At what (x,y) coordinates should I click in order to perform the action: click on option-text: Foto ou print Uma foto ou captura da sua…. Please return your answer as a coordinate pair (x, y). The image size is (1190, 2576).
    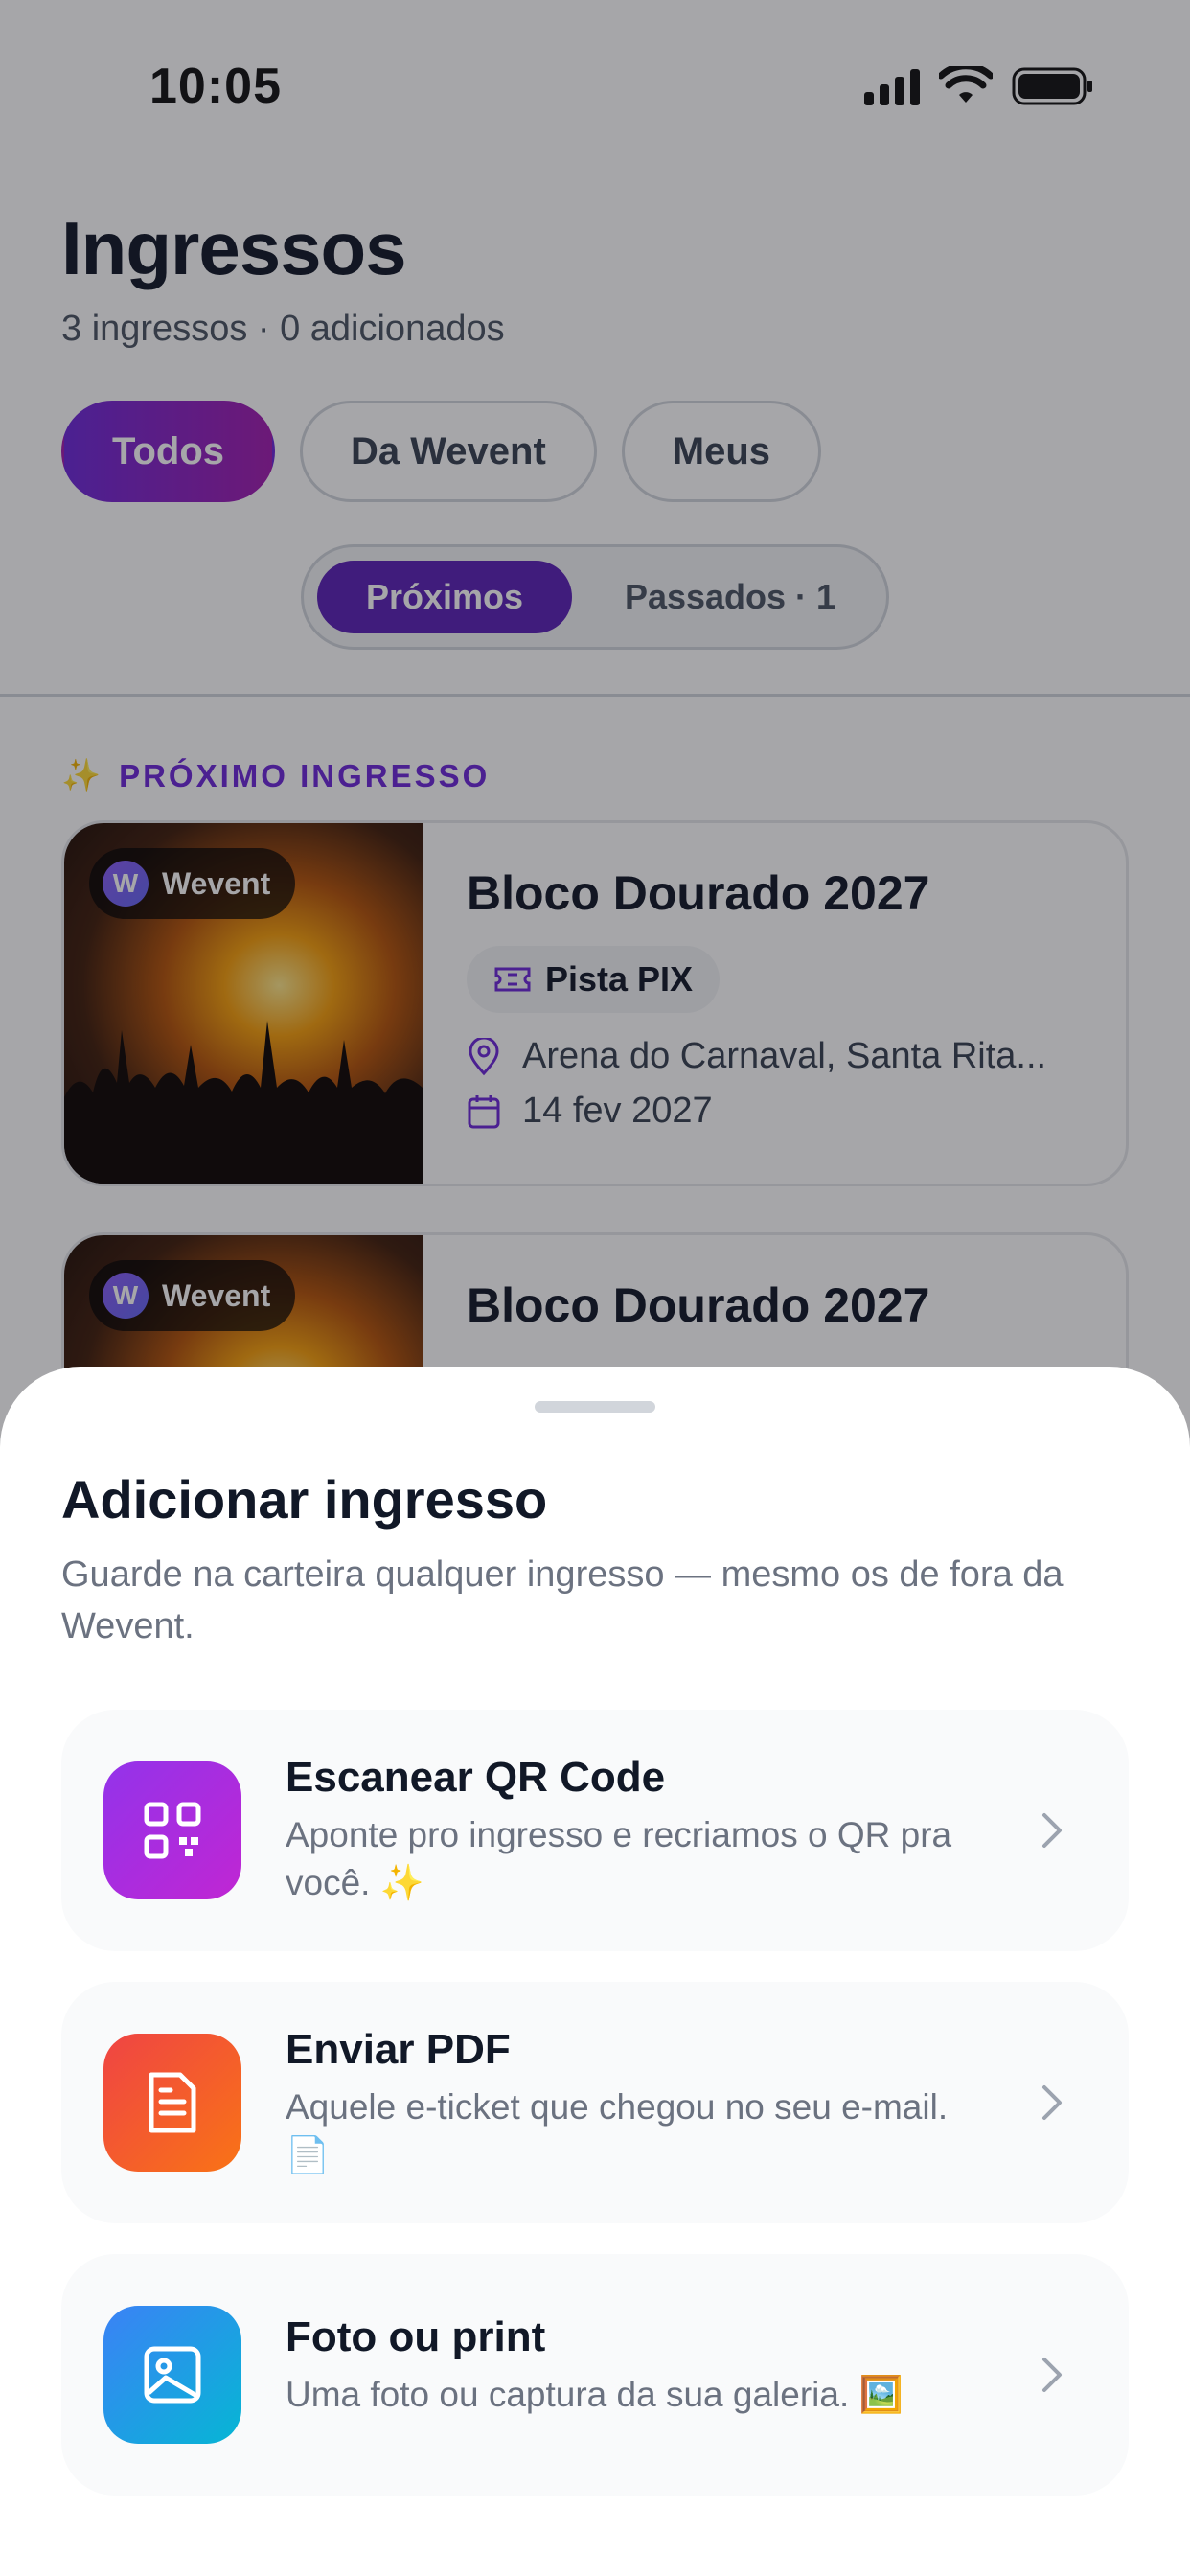
    Looking at the image, I should click on (631, 2366).